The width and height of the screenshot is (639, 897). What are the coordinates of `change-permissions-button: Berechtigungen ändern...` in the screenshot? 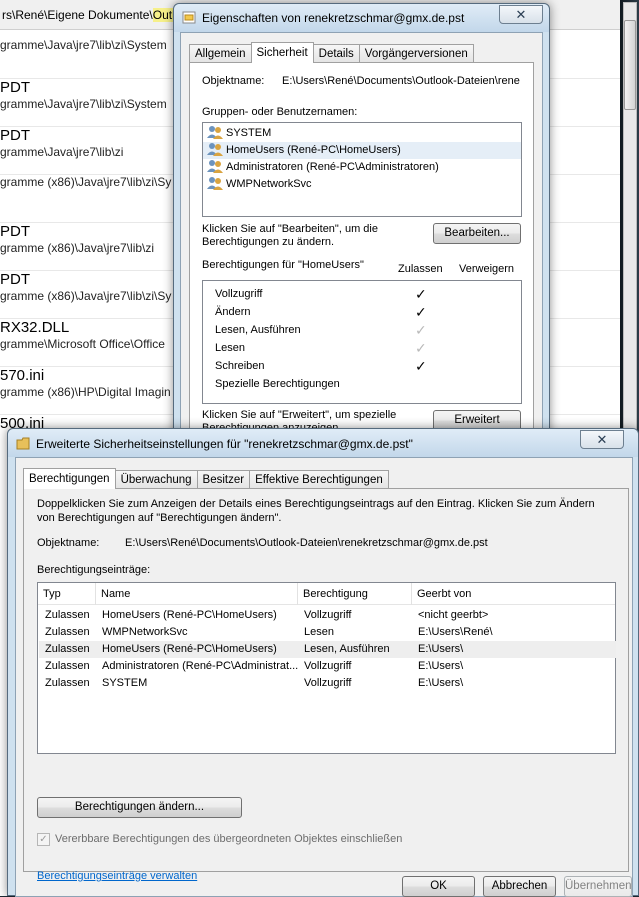 It's located at (139, 807).